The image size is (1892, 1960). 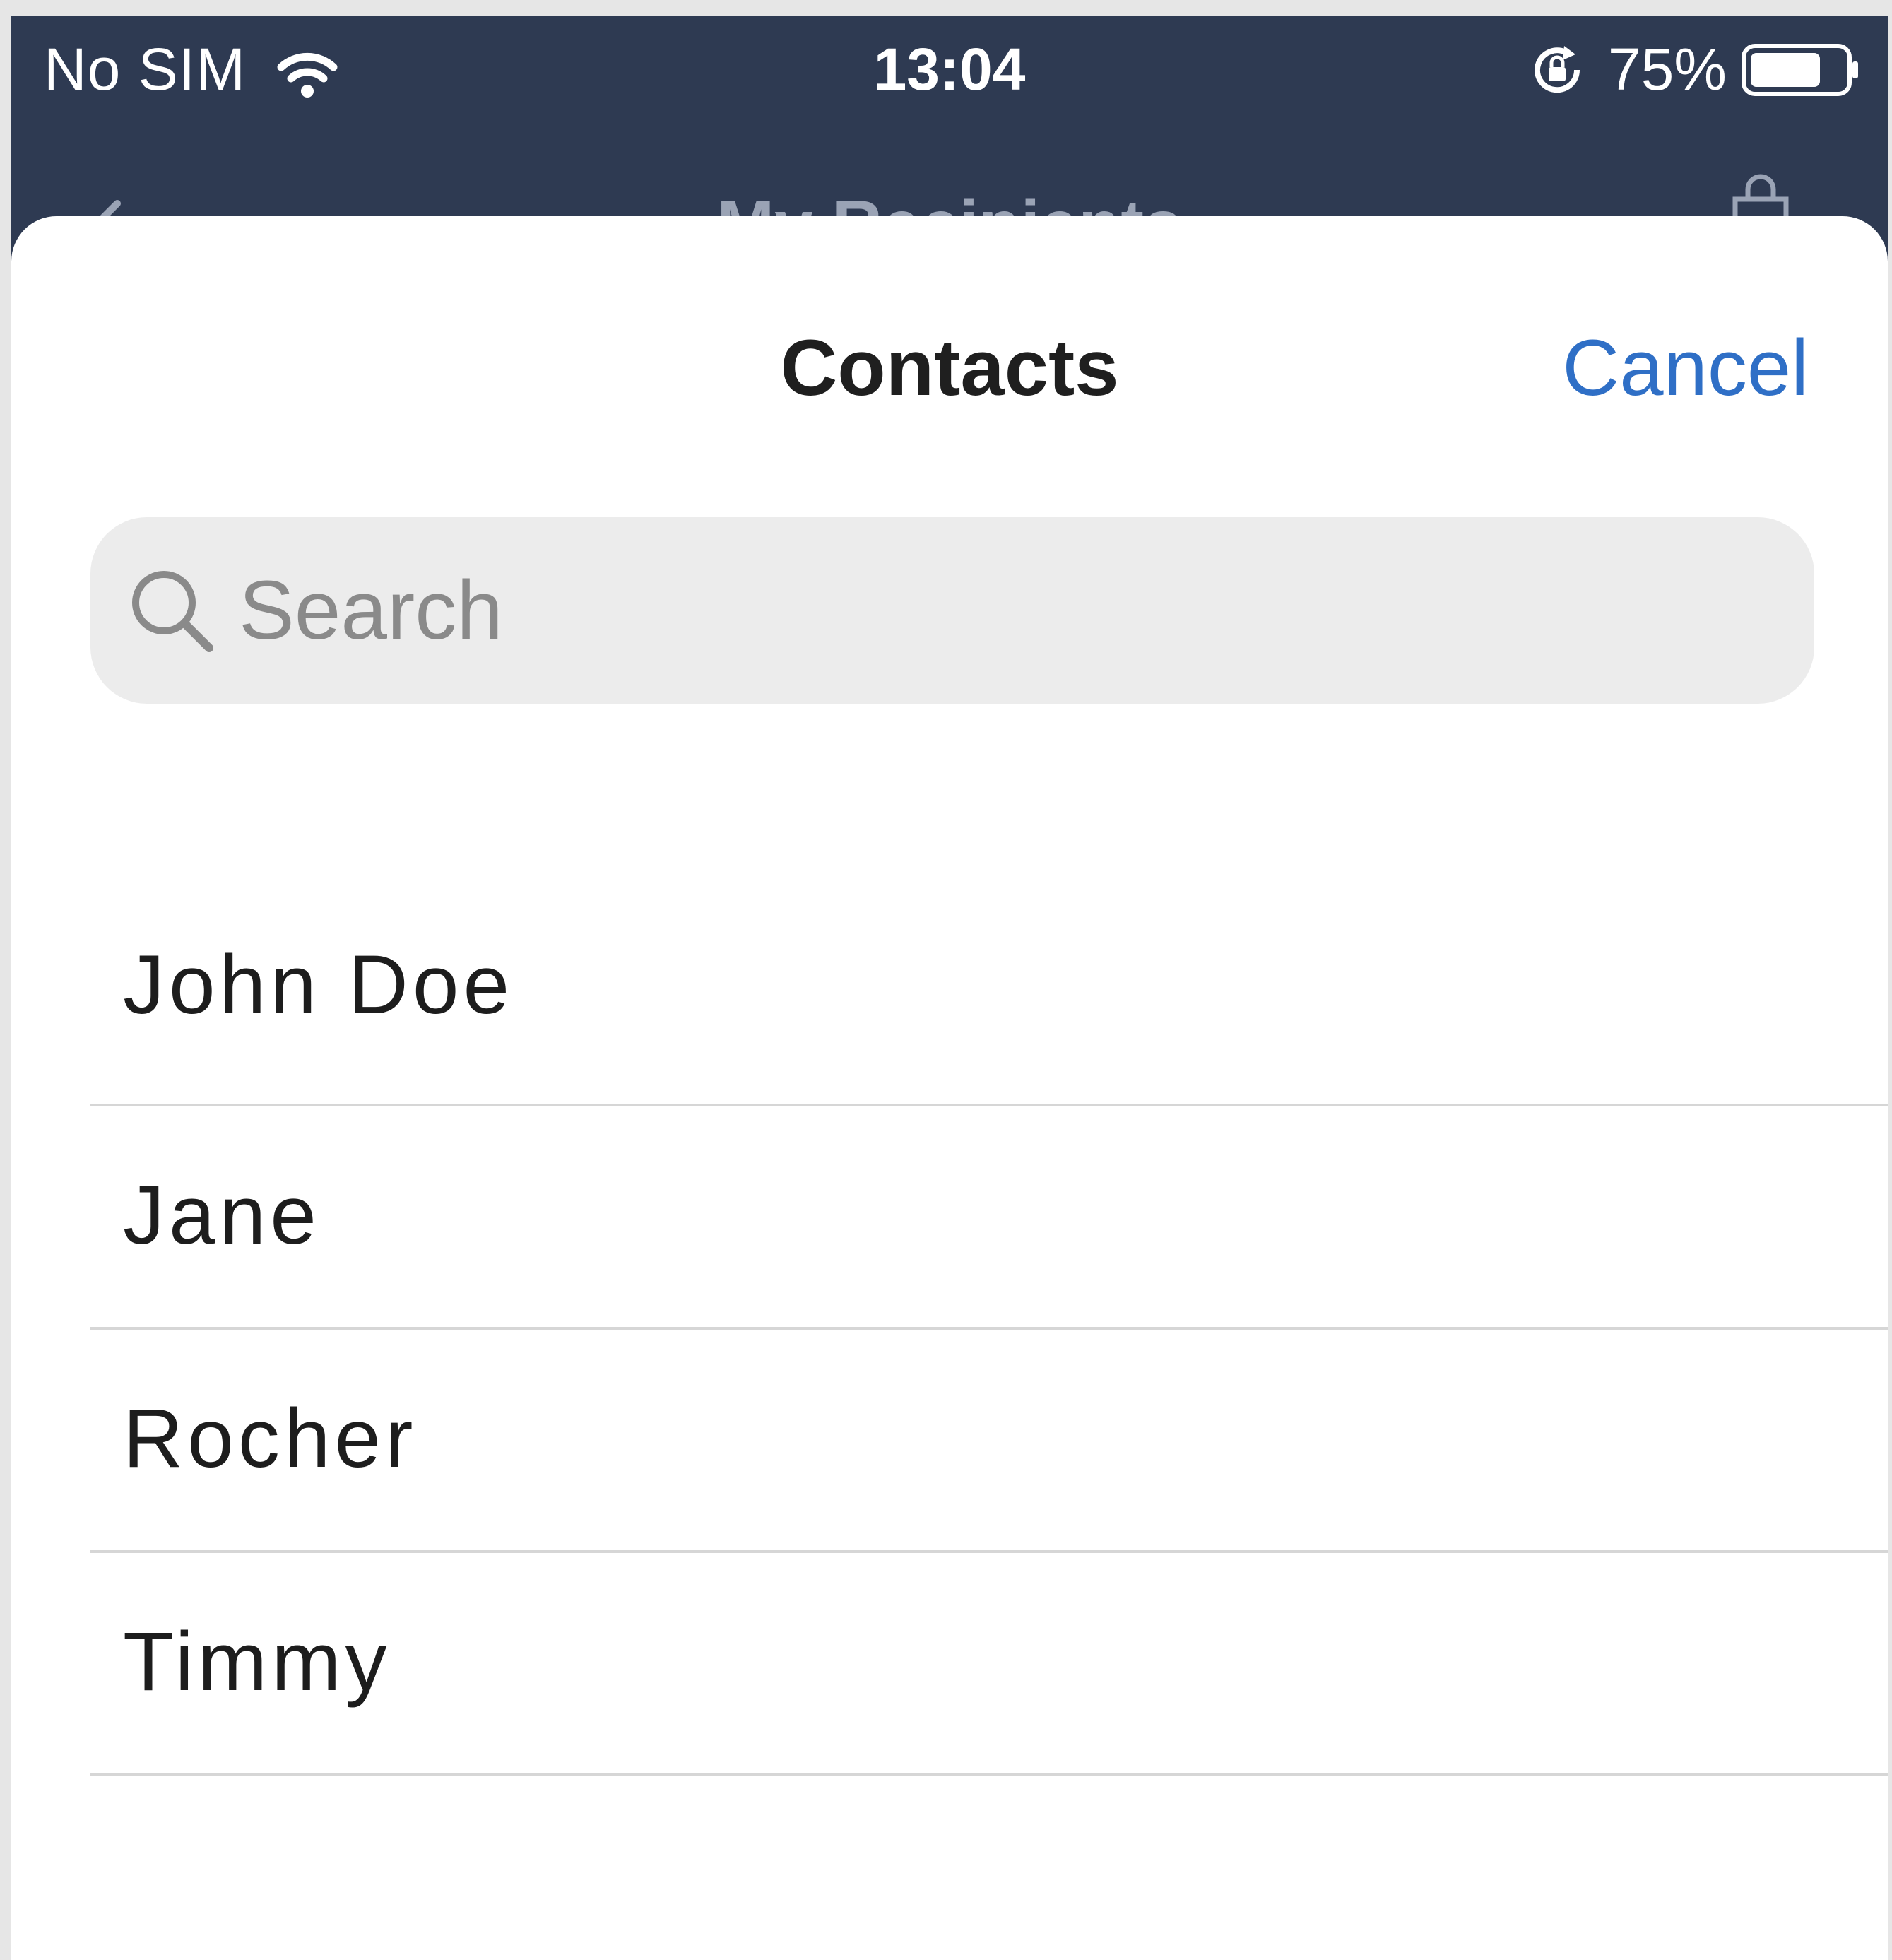 I want to click on list-item: Timmy, so click(x=989, y=1664).